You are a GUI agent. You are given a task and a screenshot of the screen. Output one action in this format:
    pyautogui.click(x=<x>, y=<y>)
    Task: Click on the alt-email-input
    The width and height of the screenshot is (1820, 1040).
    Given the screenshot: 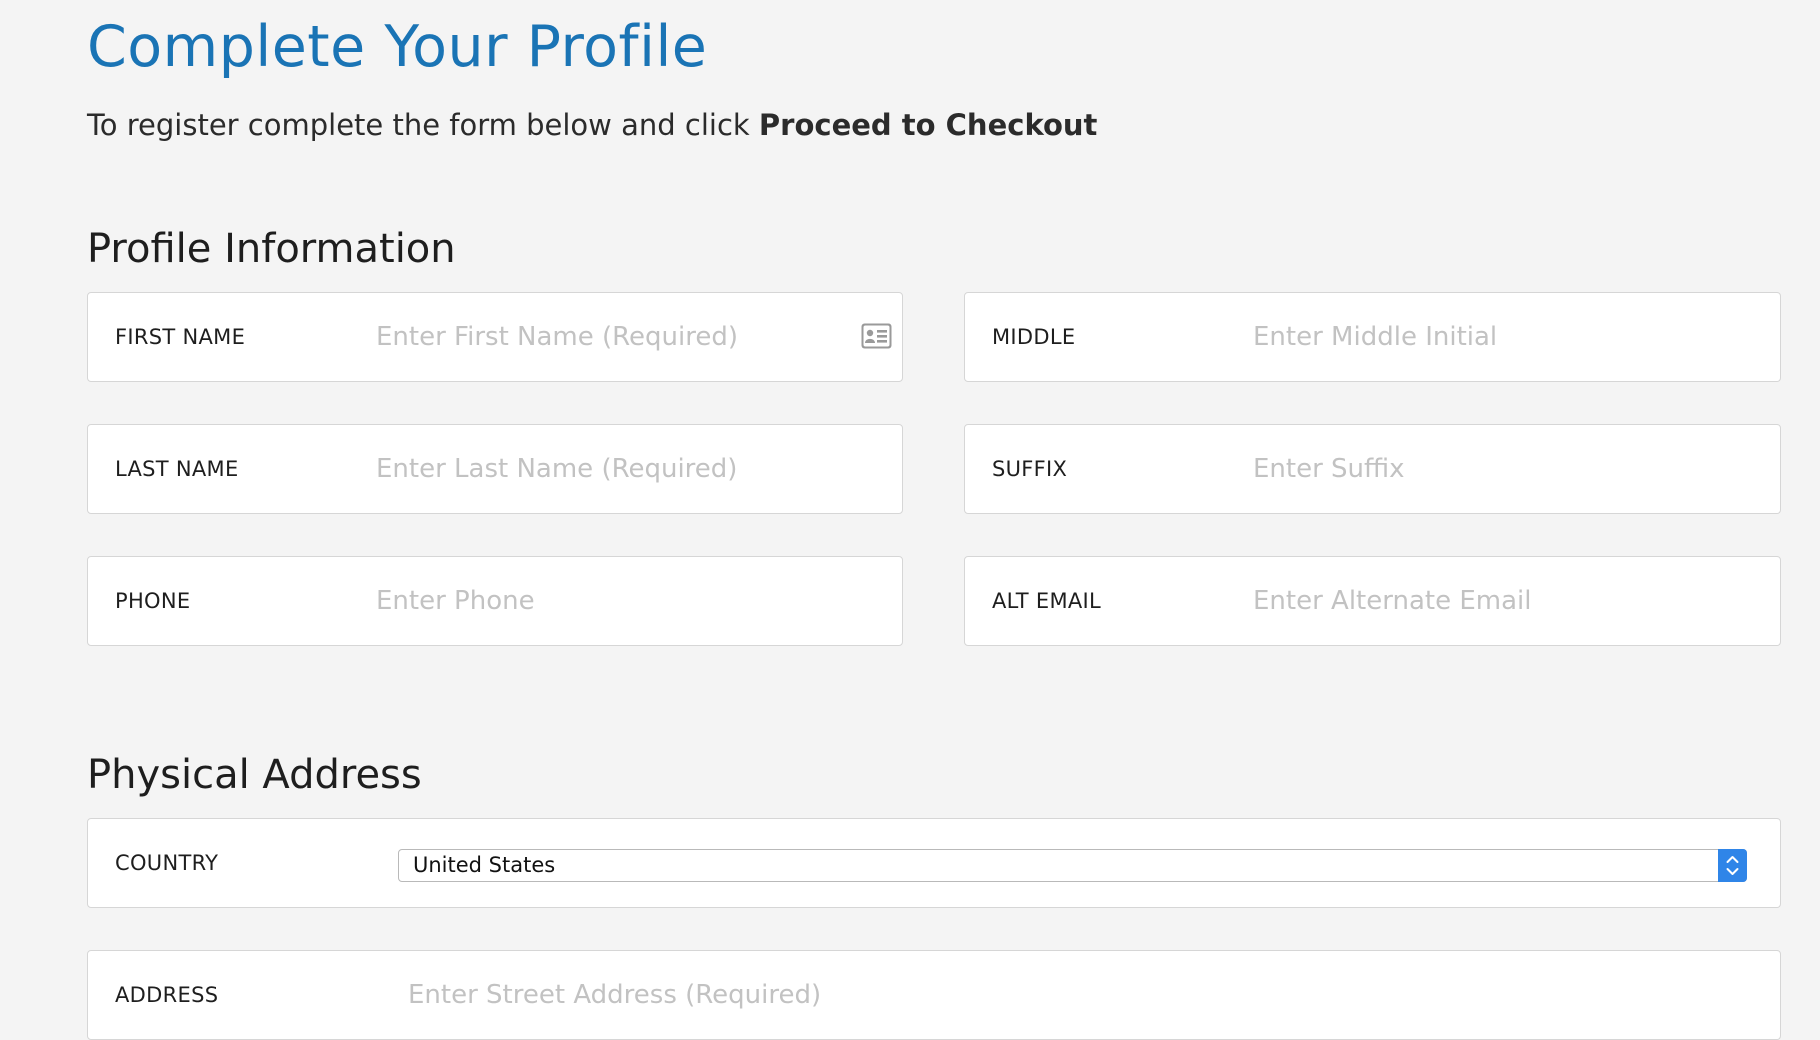 What is the action you would take?
    pyautogui.click(x=1480, y=601)
    